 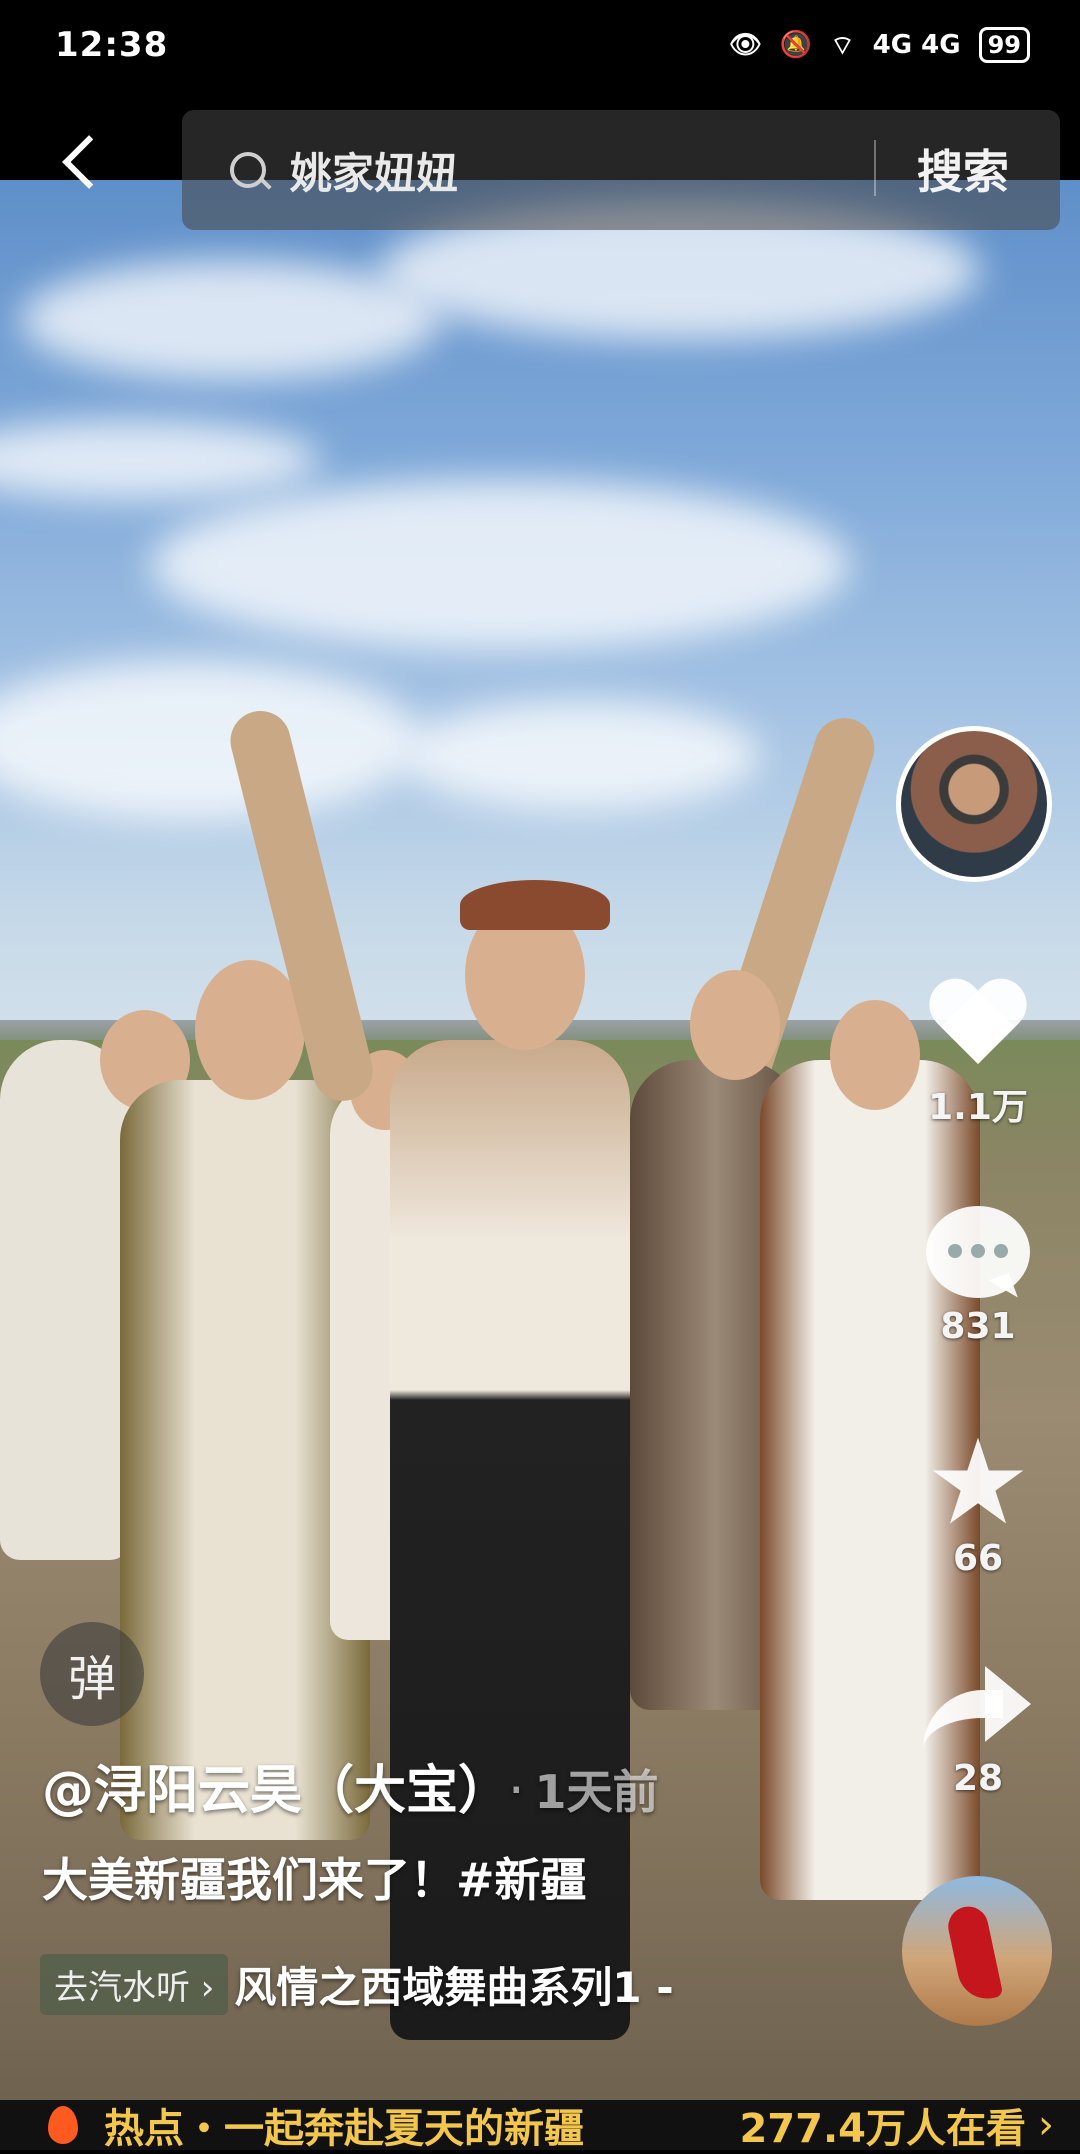 What do you see at coordinates (596, 1792) in the screenshot?
I see `post-time: 1天前` at bounding box center [596, 1792].